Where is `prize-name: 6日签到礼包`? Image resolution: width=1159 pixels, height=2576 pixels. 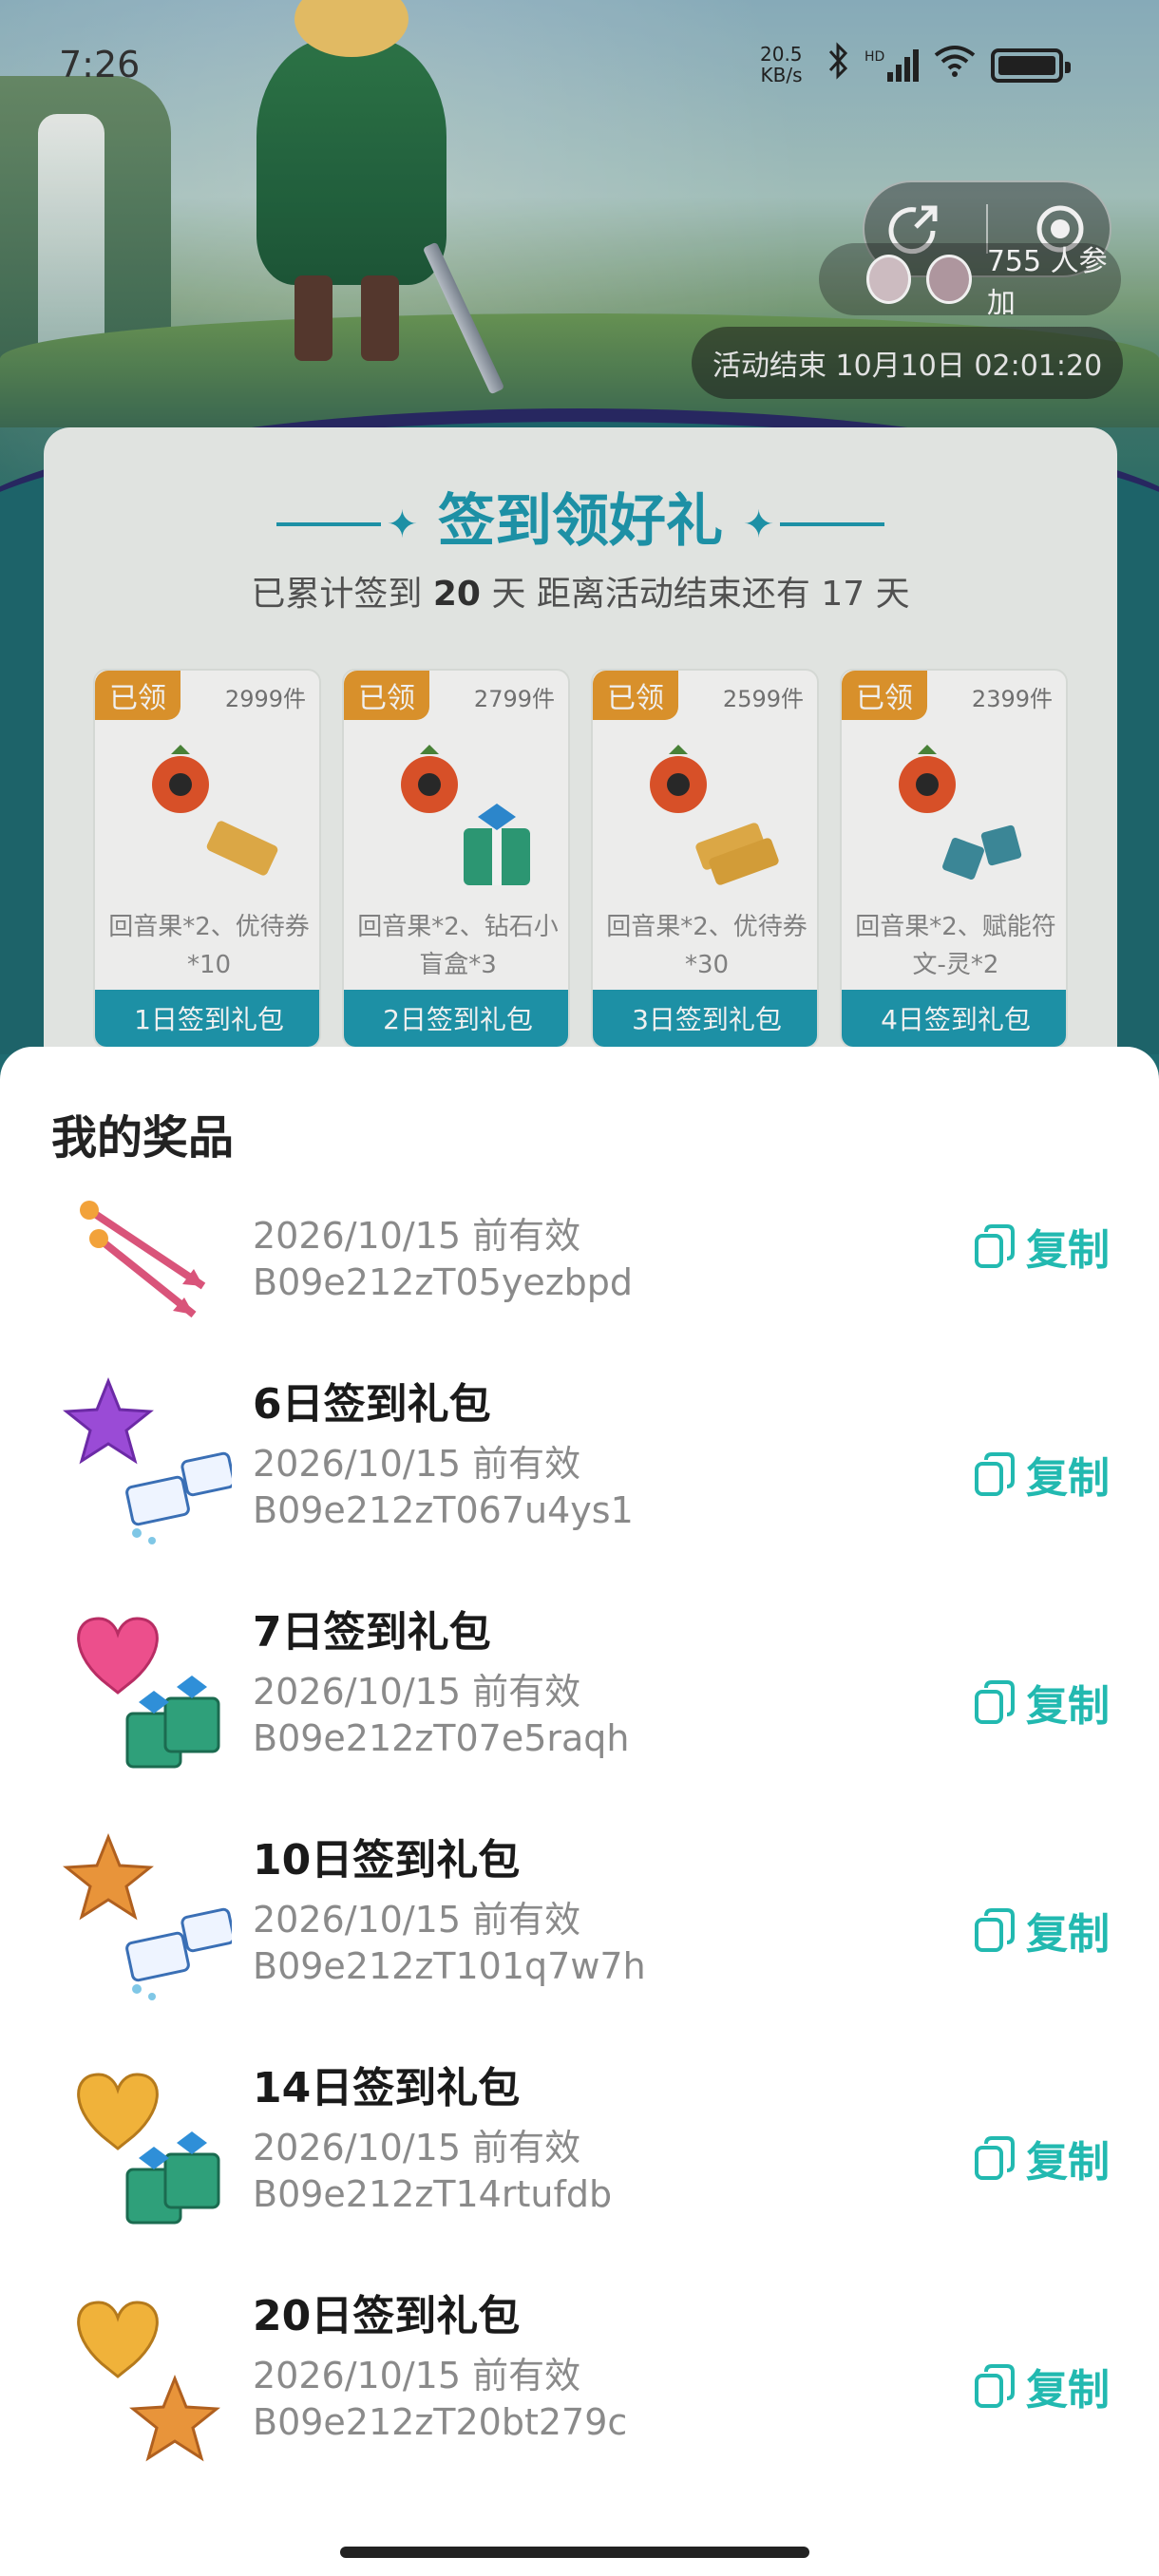
prize-name: 6日签到礼包 is located at coordinates (372, 1404).